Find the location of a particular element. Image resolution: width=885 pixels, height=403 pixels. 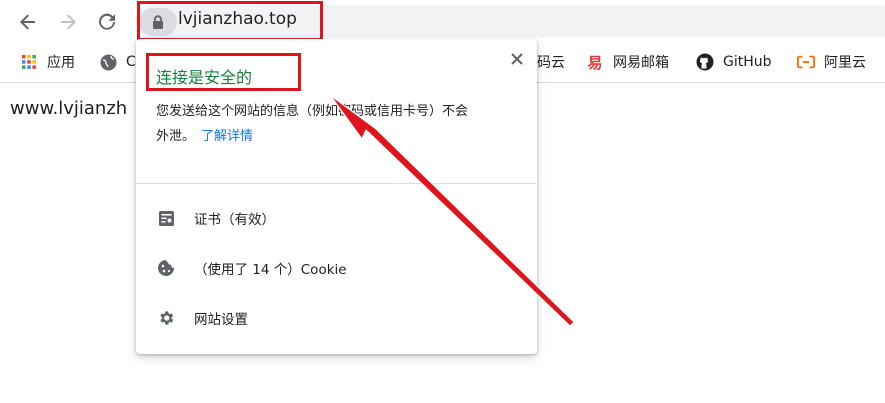

close-button is located at coordinates (517, 59).